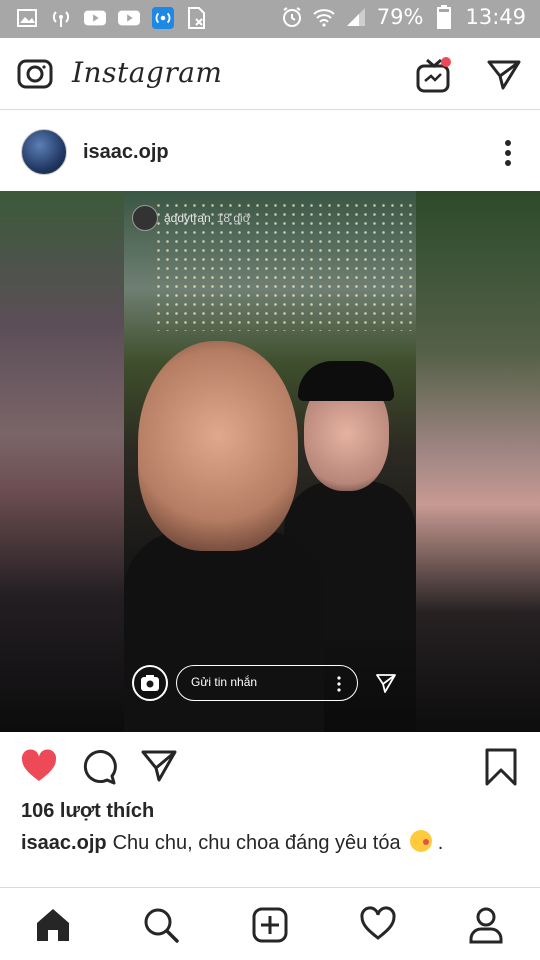 The height and width of the screenshot is (960, 540). What do you see at coordinates (324, 17) in the screenshot?
I see `wifi-icon` at bounding box center [324, 17].